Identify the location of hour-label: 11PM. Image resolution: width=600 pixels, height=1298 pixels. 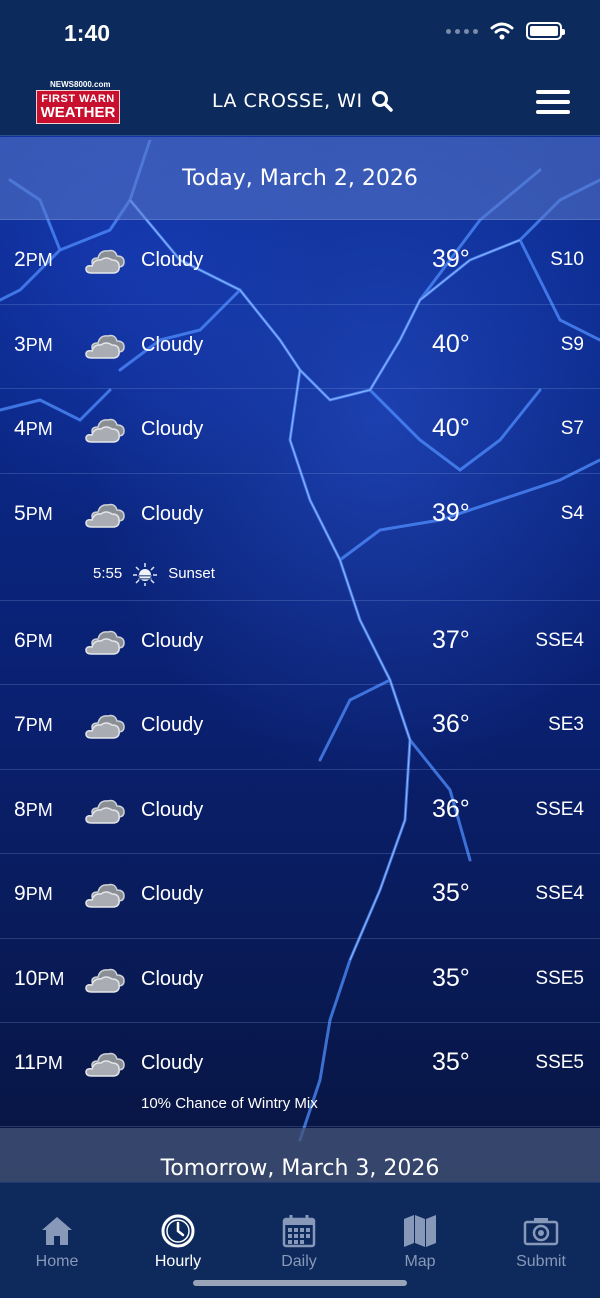
(38, 1062).